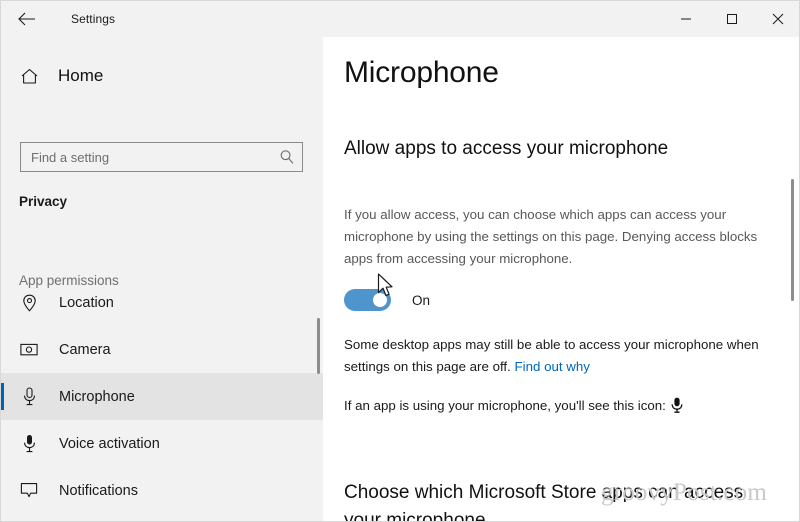 This screenshot has height=522, width=800. Describe the element at coordinates (93, 19) in the screenshot. I see `window-title: Settings` at that location.